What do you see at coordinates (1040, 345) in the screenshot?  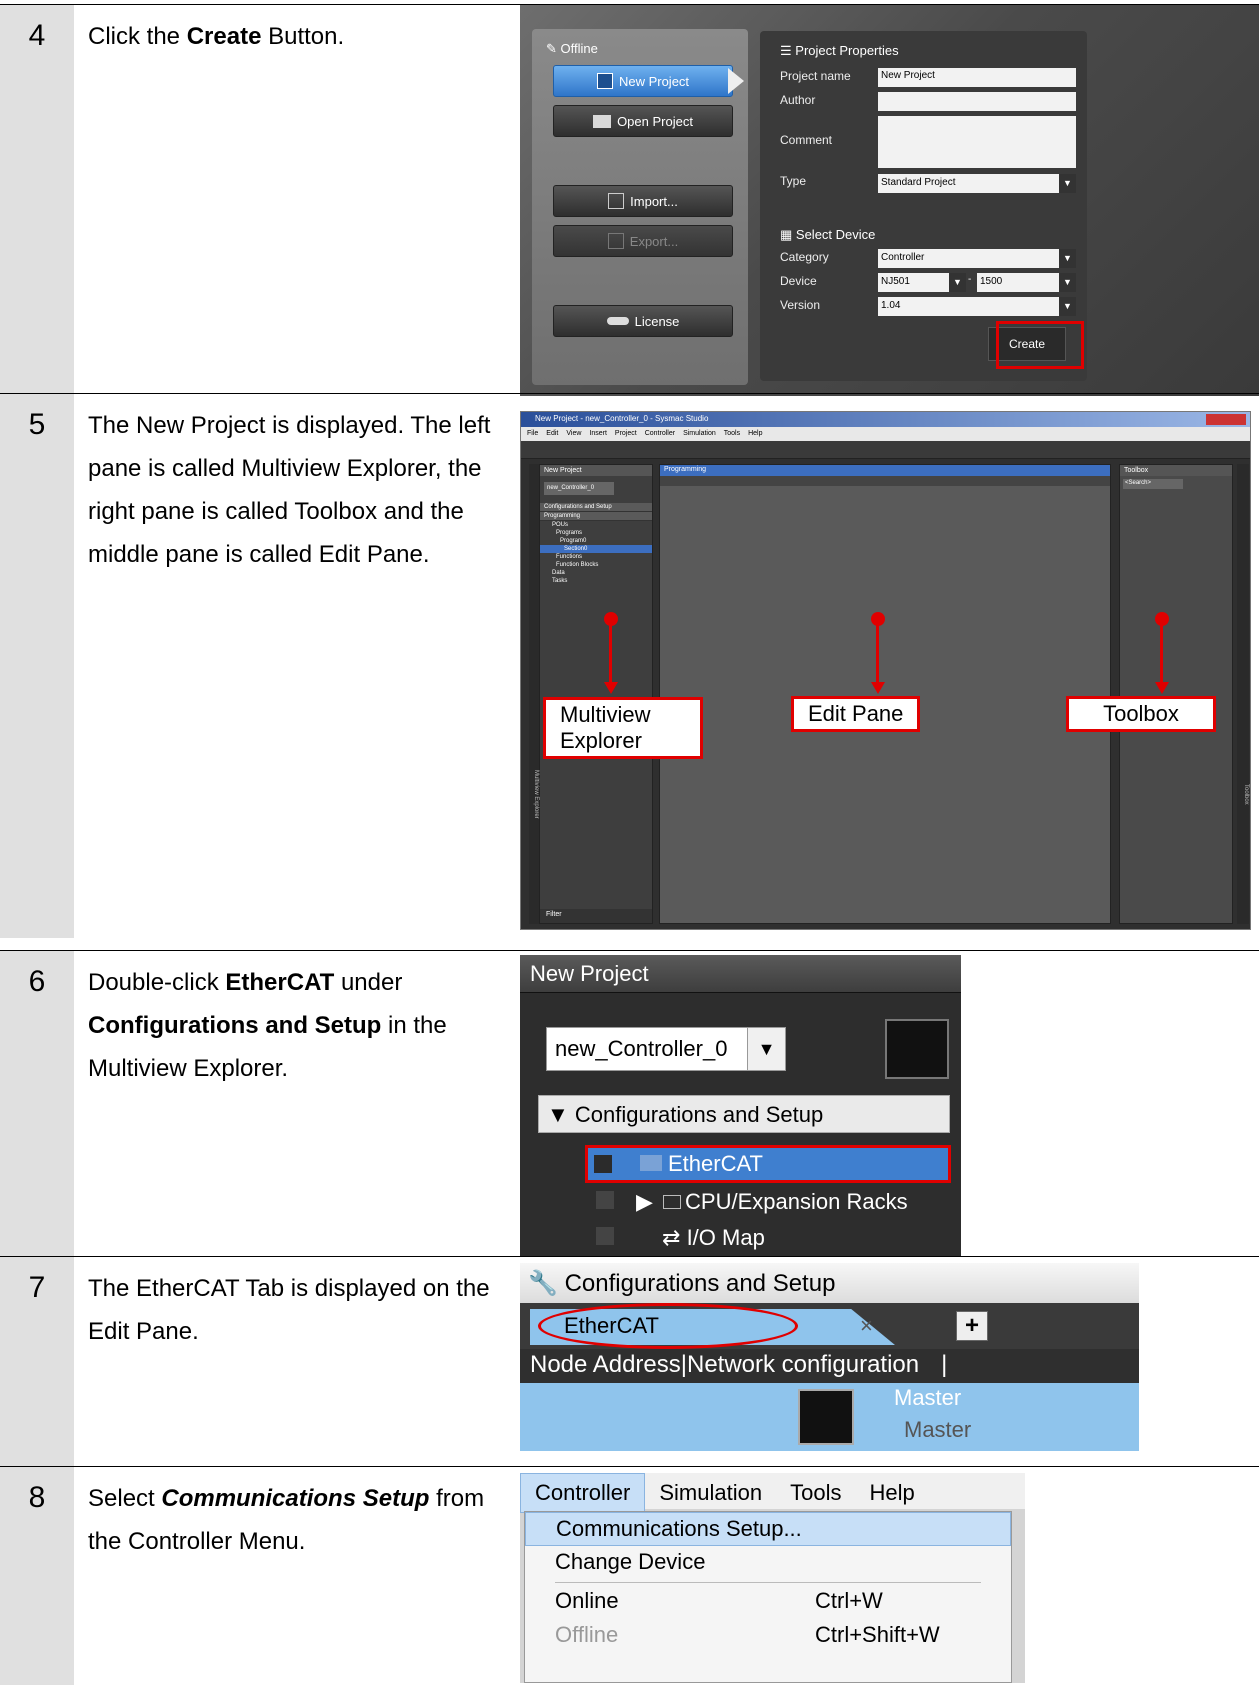 I see `highlight-create` at bounding box center [1040, 345].